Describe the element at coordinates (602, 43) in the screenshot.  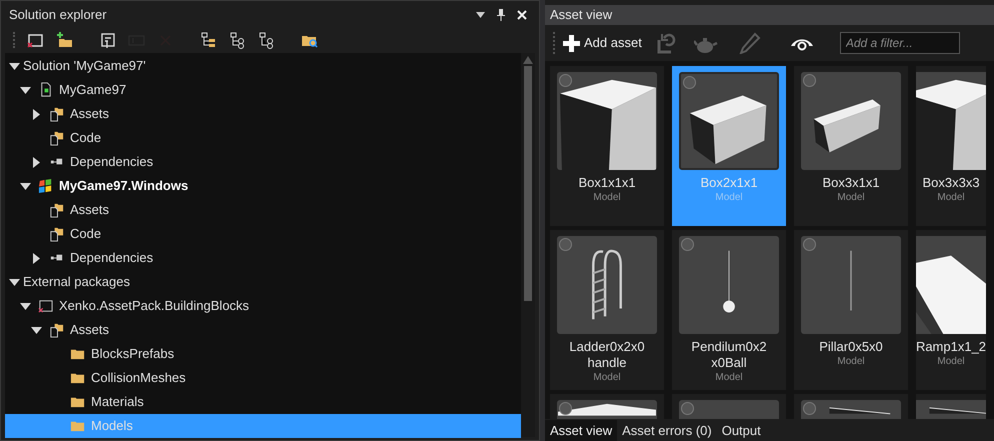
I see `add-asset-button: Add asset` at that location.